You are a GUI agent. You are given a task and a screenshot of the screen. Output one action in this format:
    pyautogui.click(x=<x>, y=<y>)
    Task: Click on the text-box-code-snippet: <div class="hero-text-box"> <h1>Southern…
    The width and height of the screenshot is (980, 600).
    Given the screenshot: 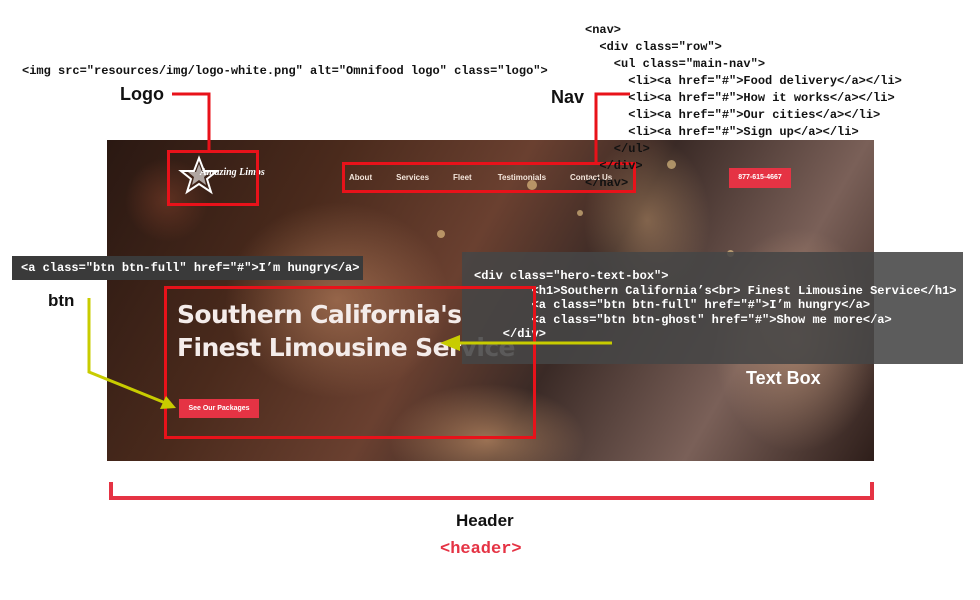 What is the action you would take?
    pyautogui.click(x=712, y=308)
    